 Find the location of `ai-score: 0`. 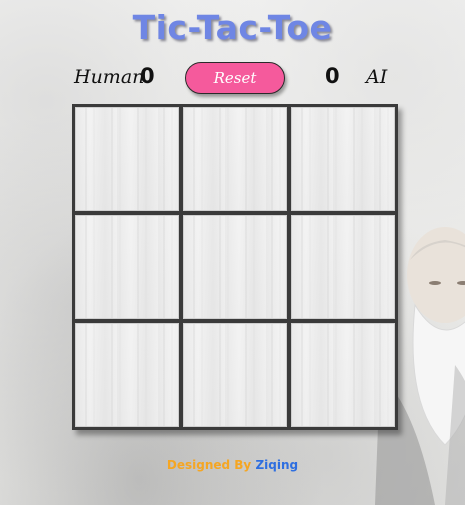

ai-score: 0 is located at coordinates (332, 76).